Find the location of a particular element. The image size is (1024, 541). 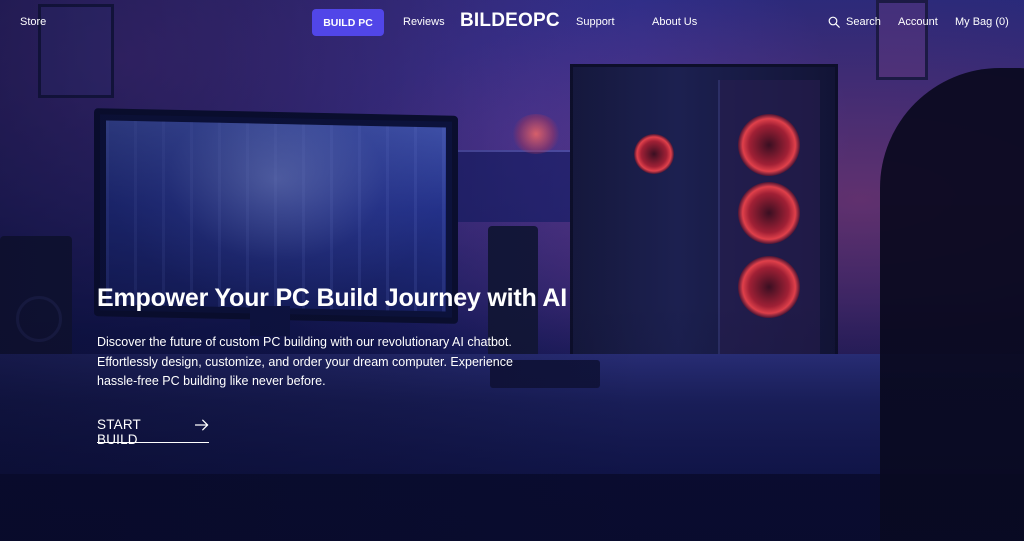

arrow-right-icon is located at coordinates (202, 425).